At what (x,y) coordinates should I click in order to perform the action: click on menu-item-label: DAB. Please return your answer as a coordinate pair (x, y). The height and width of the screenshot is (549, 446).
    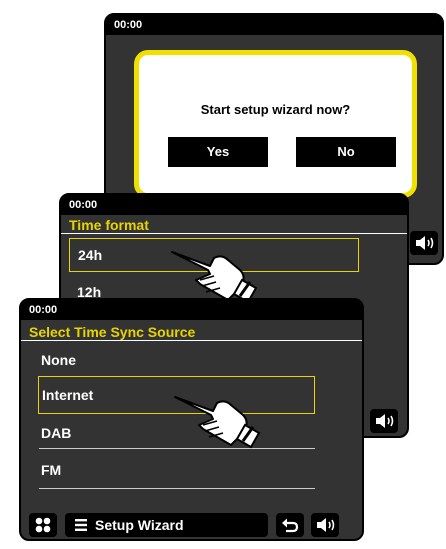
    Looking at the image, I should click on (56, 433).